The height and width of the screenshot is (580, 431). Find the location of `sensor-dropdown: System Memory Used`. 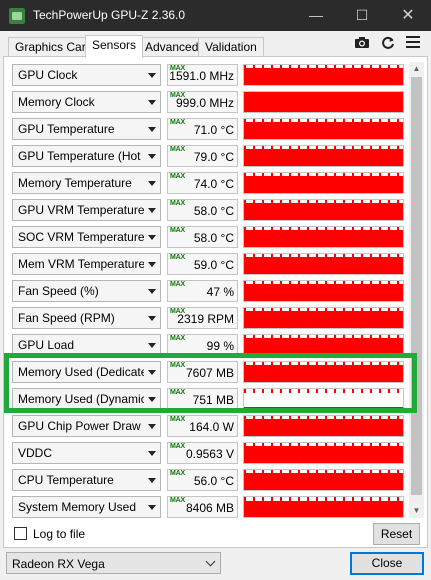

sensor-dropdown: System Memory Used is located at coordinates (86, 507).